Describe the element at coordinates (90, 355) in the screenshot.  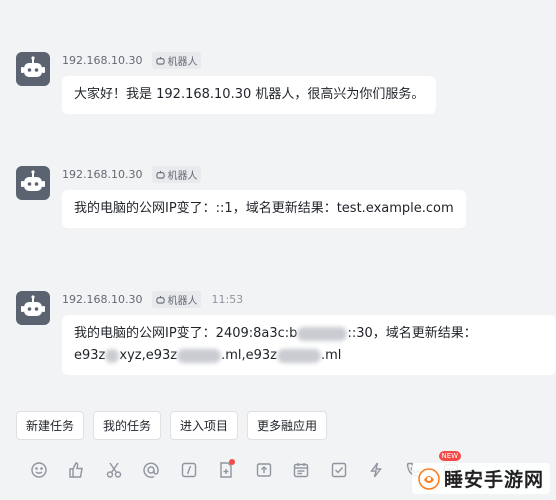
I see `message-text: e93z` at that location.